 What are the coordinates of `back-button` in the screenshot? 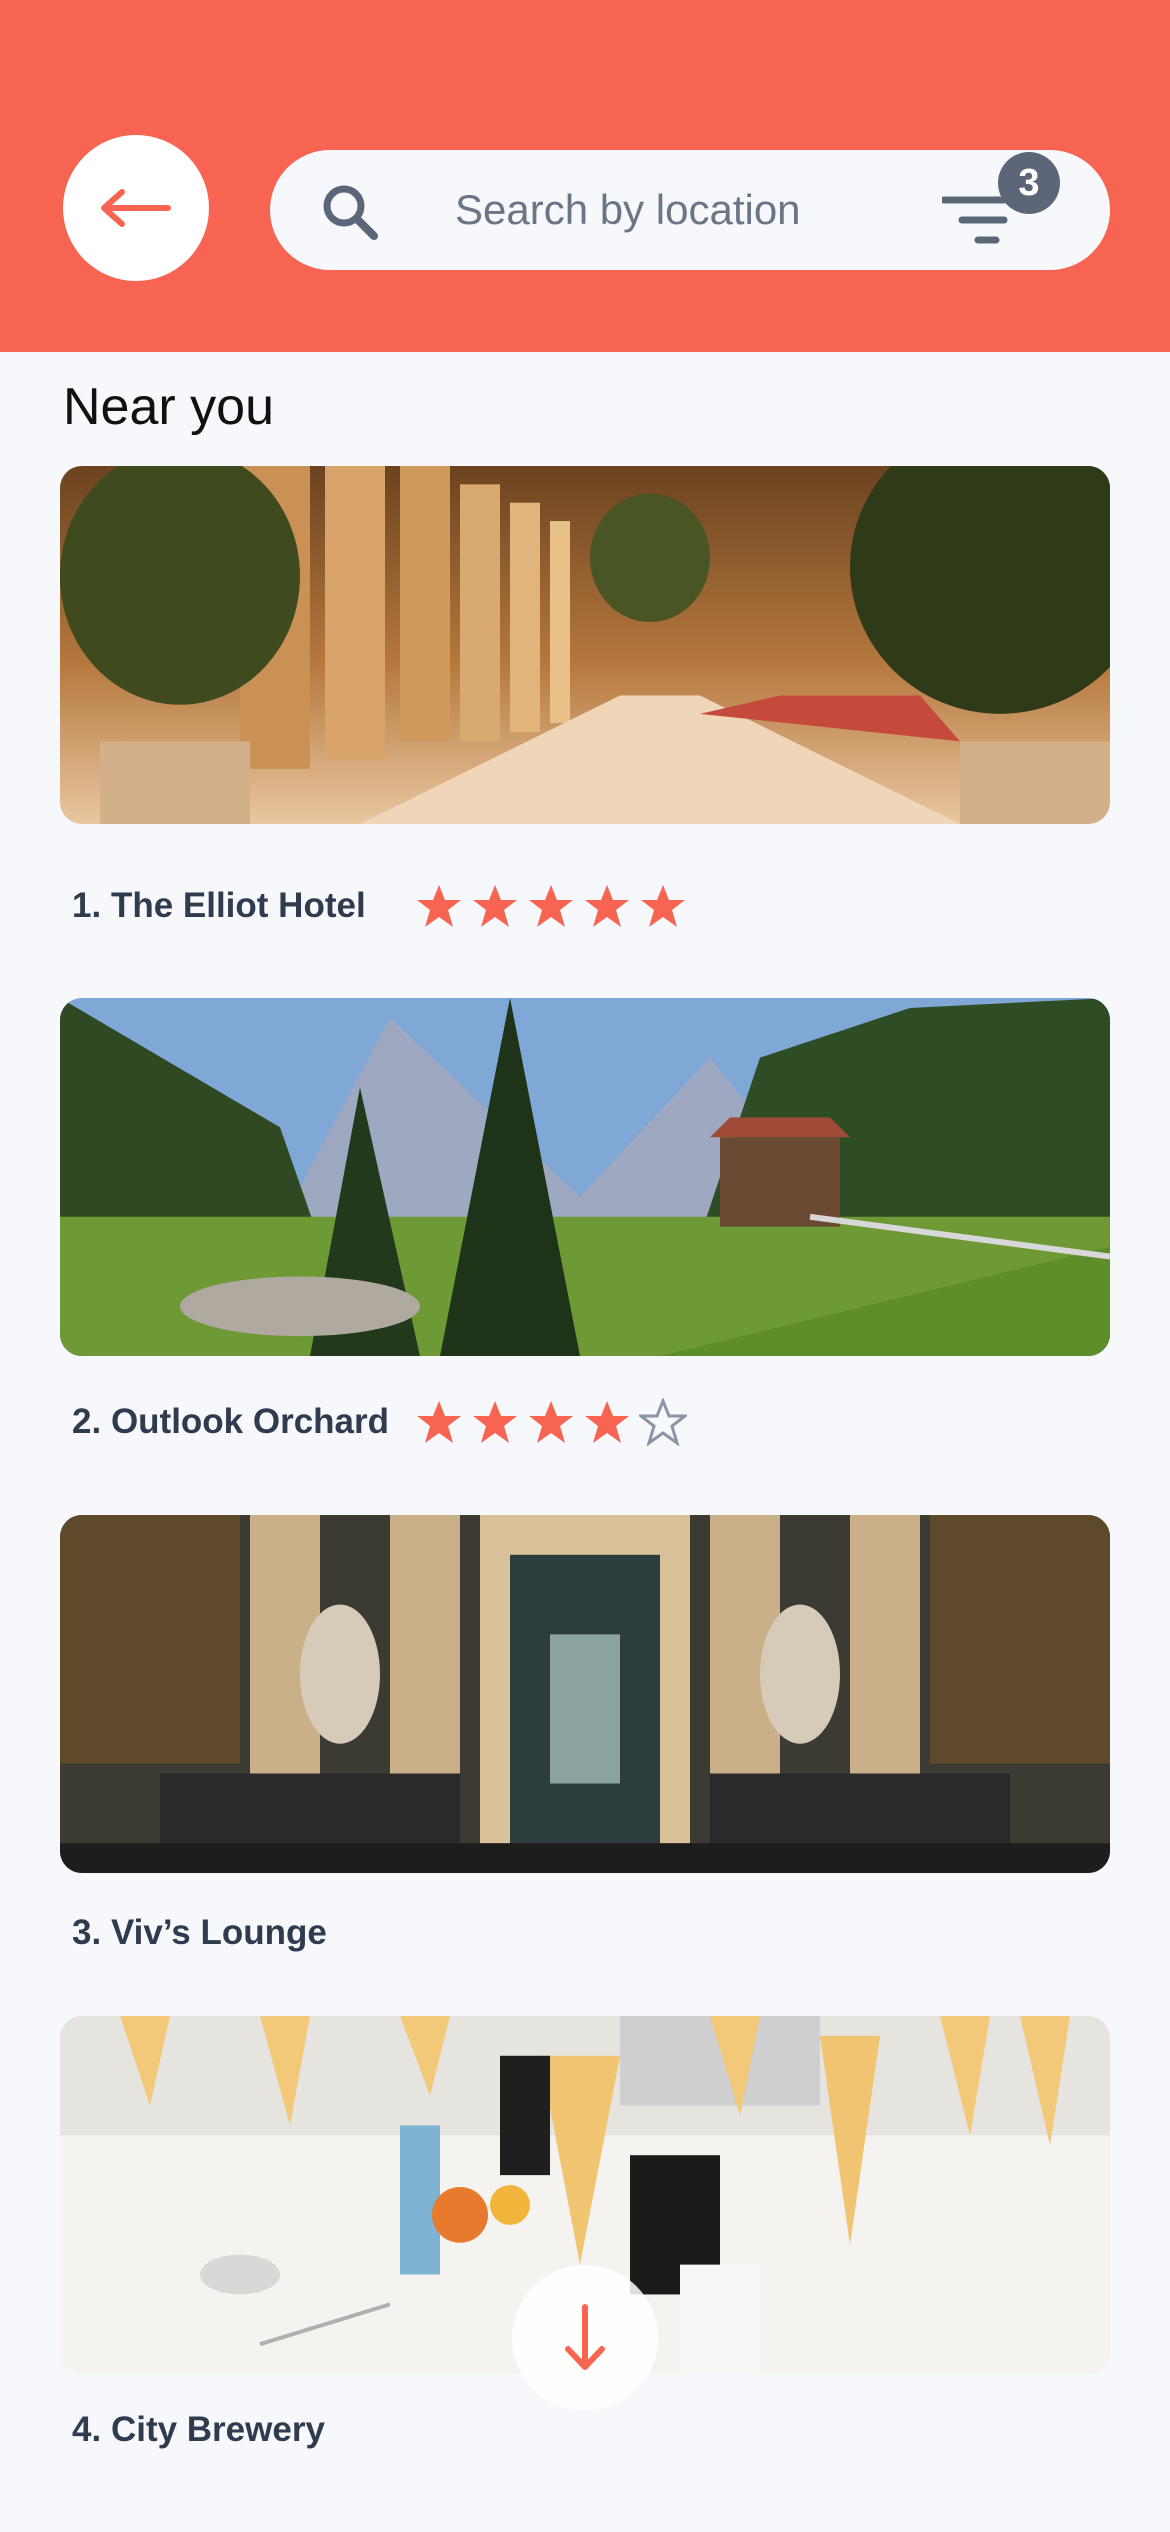 It's located at (136, 208).